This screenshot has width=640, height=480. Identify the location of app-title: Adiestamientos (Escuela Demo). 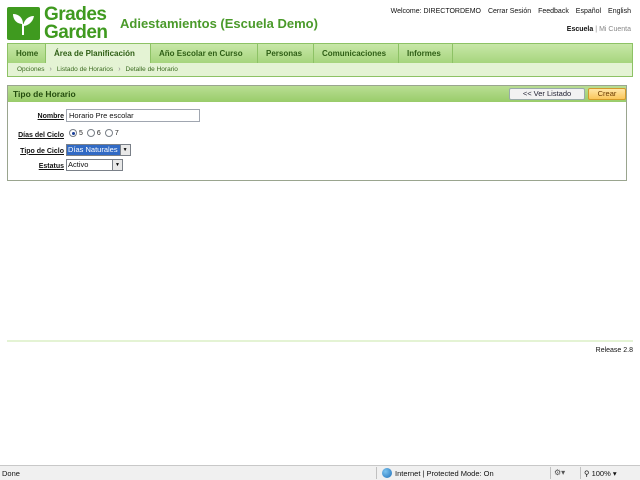
(219, 23).